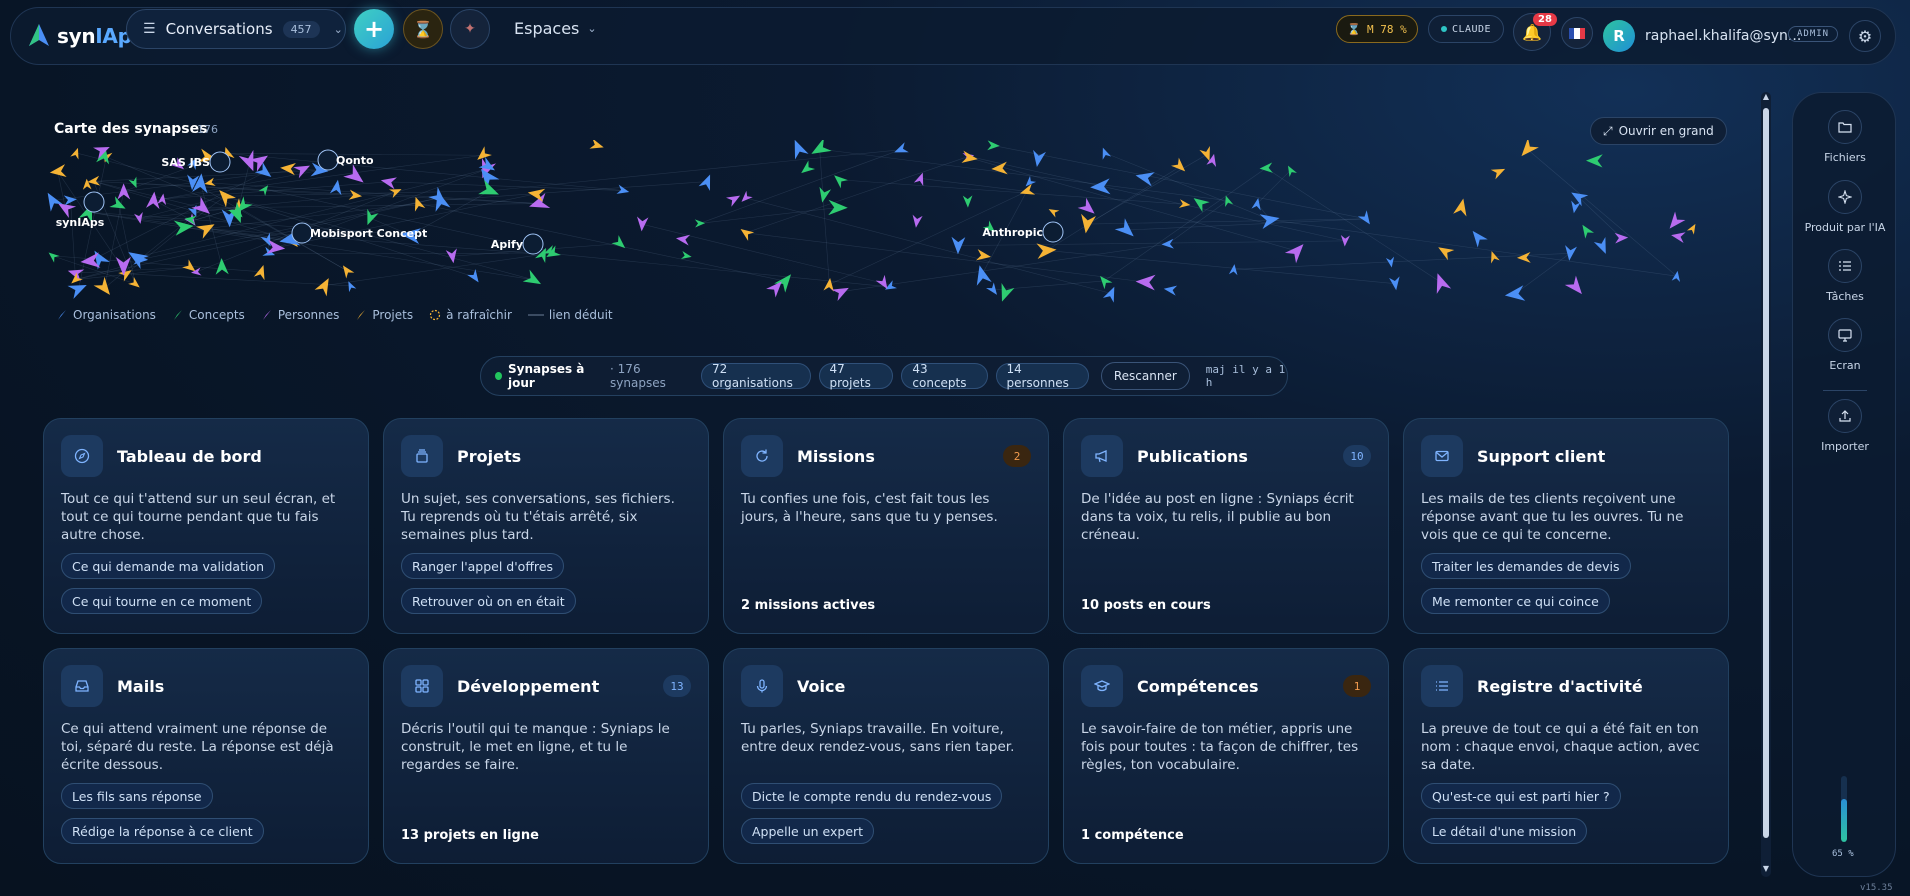 Image resolution: width=1910 pixels, height=896 pixels. Describe the element at coordinates (1577, 33) in the screenshot. I see `language-button` at that location.